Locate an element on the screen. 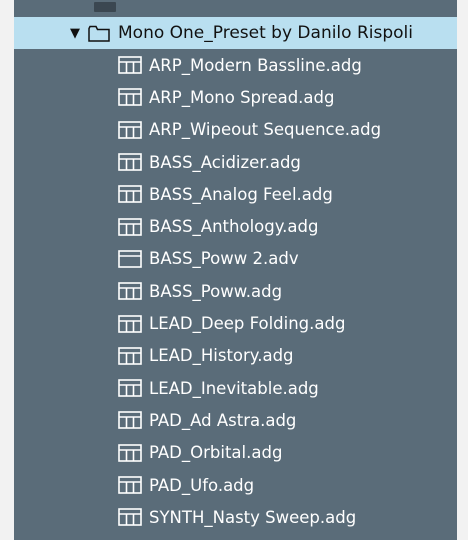  file-row: PAD_Ufo.adg is located at coordinates (235, 485).